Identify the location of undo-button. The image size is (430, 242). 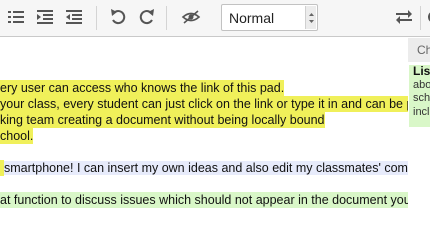
(118, 17).